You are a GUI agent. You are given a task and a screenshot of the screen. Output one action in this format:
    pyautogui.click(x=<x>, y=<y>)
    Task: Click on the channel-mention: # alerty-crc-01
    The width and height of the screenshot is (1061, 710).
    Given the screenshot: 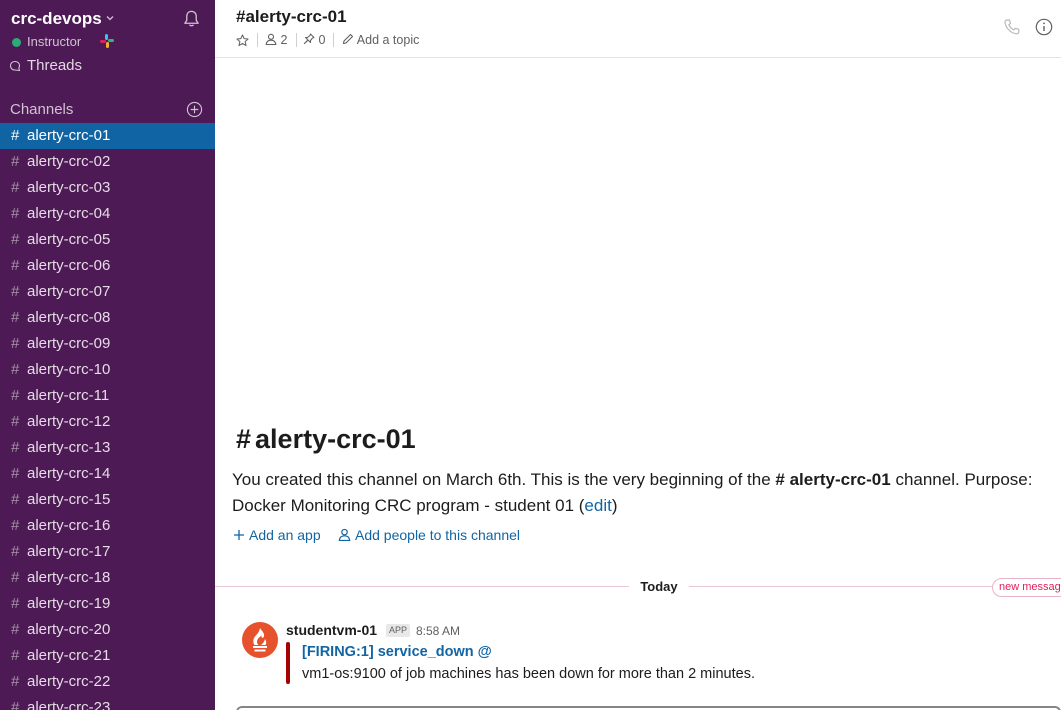 What is the action you would take?
    pyautogui.click(x=832, y=479)
    